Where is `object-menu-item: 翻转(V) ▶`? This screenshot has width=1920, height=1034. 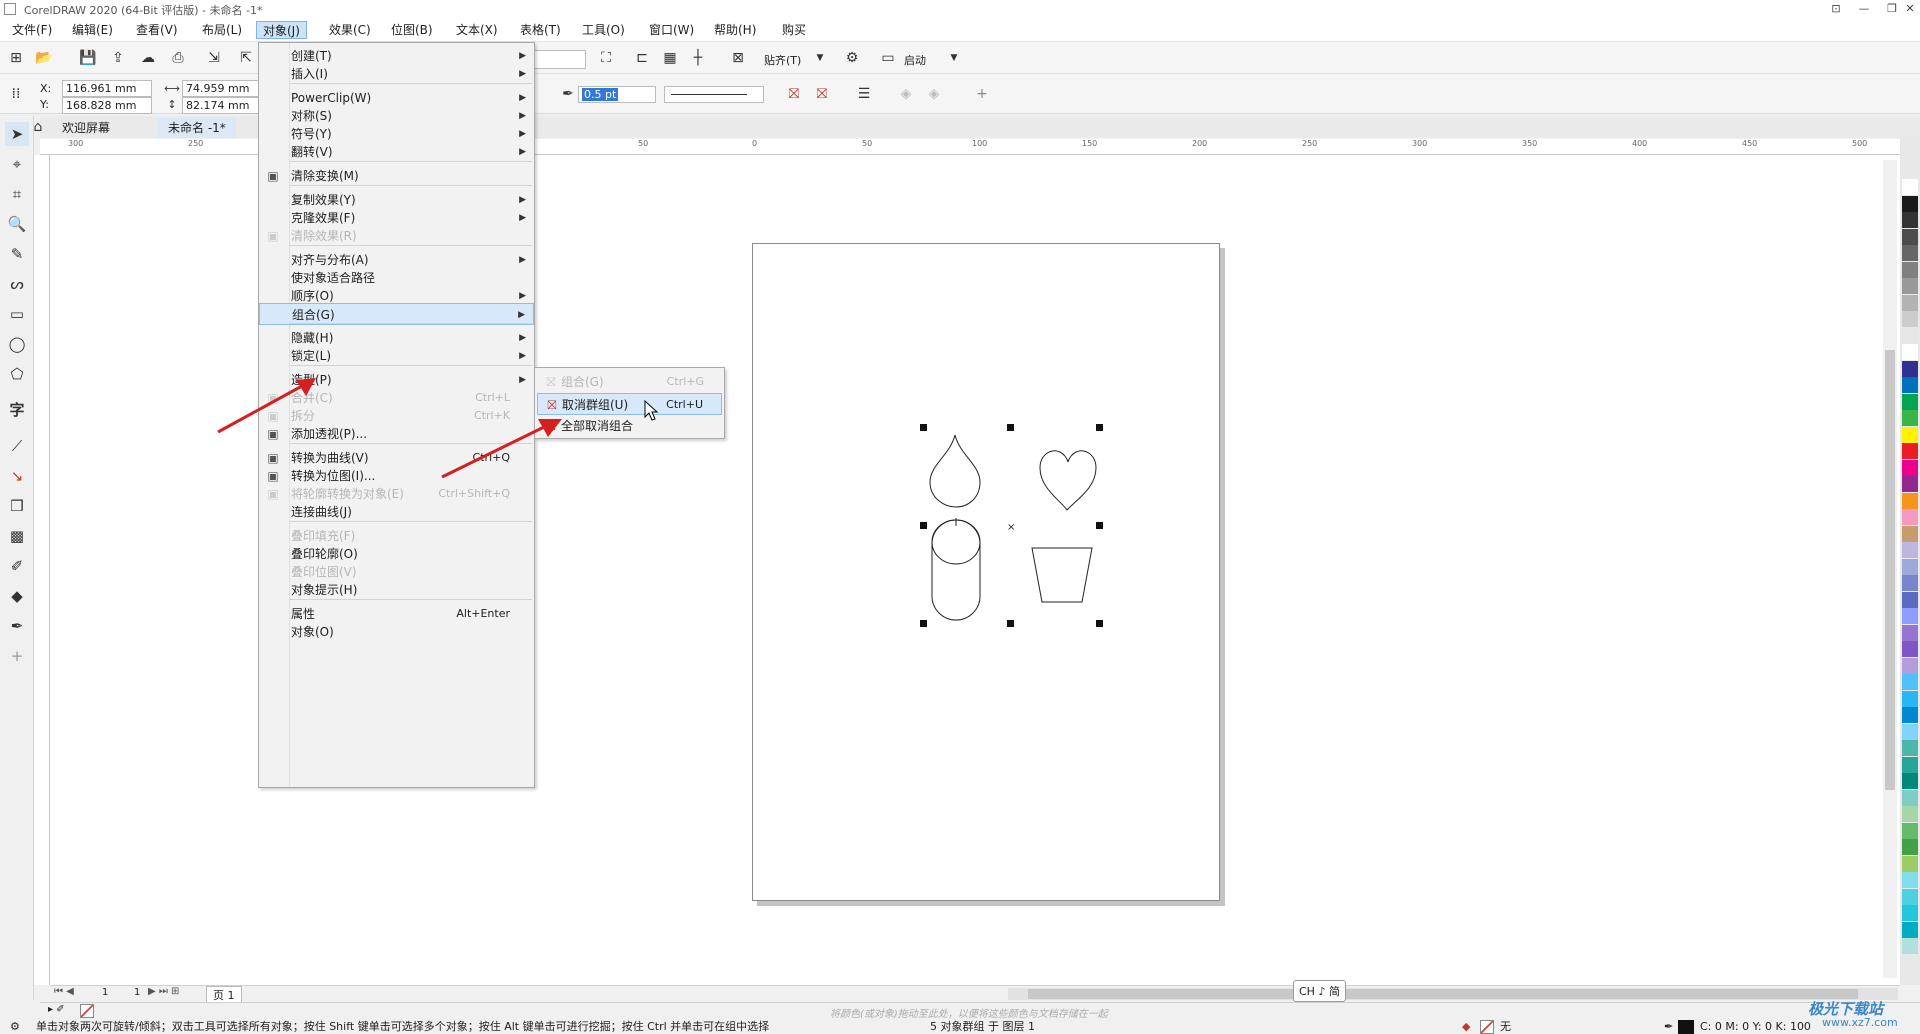 object-menu-item: 翻转(V) ▶ is located at coordinates (396, 152).